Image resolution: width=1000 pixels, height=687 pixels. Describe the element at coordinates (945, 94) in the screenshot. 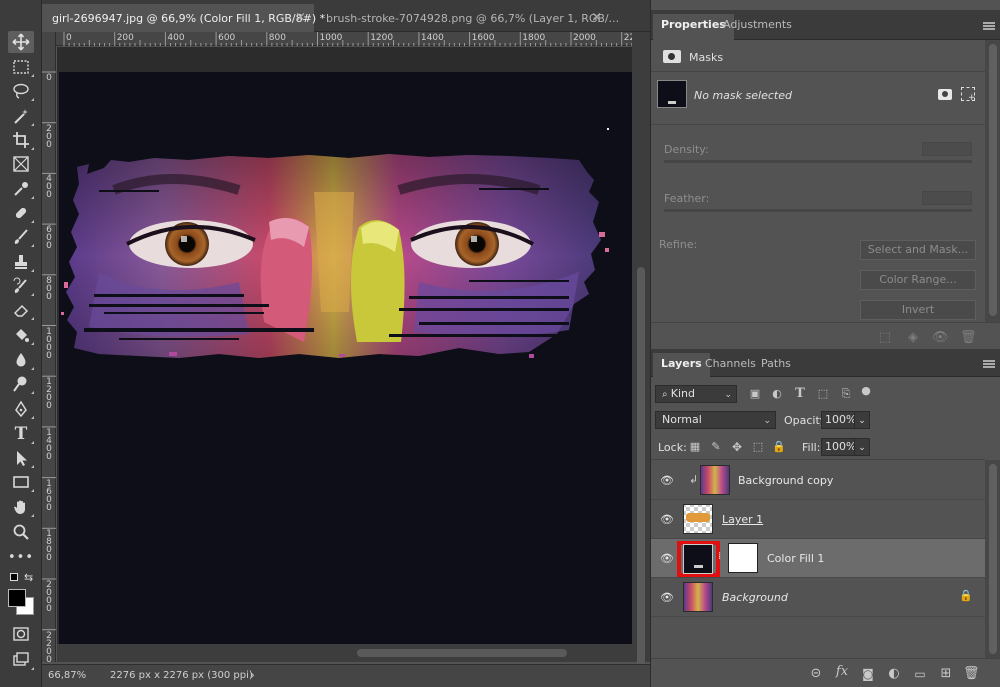

I see `add-pixel-mask-icon` at that location.